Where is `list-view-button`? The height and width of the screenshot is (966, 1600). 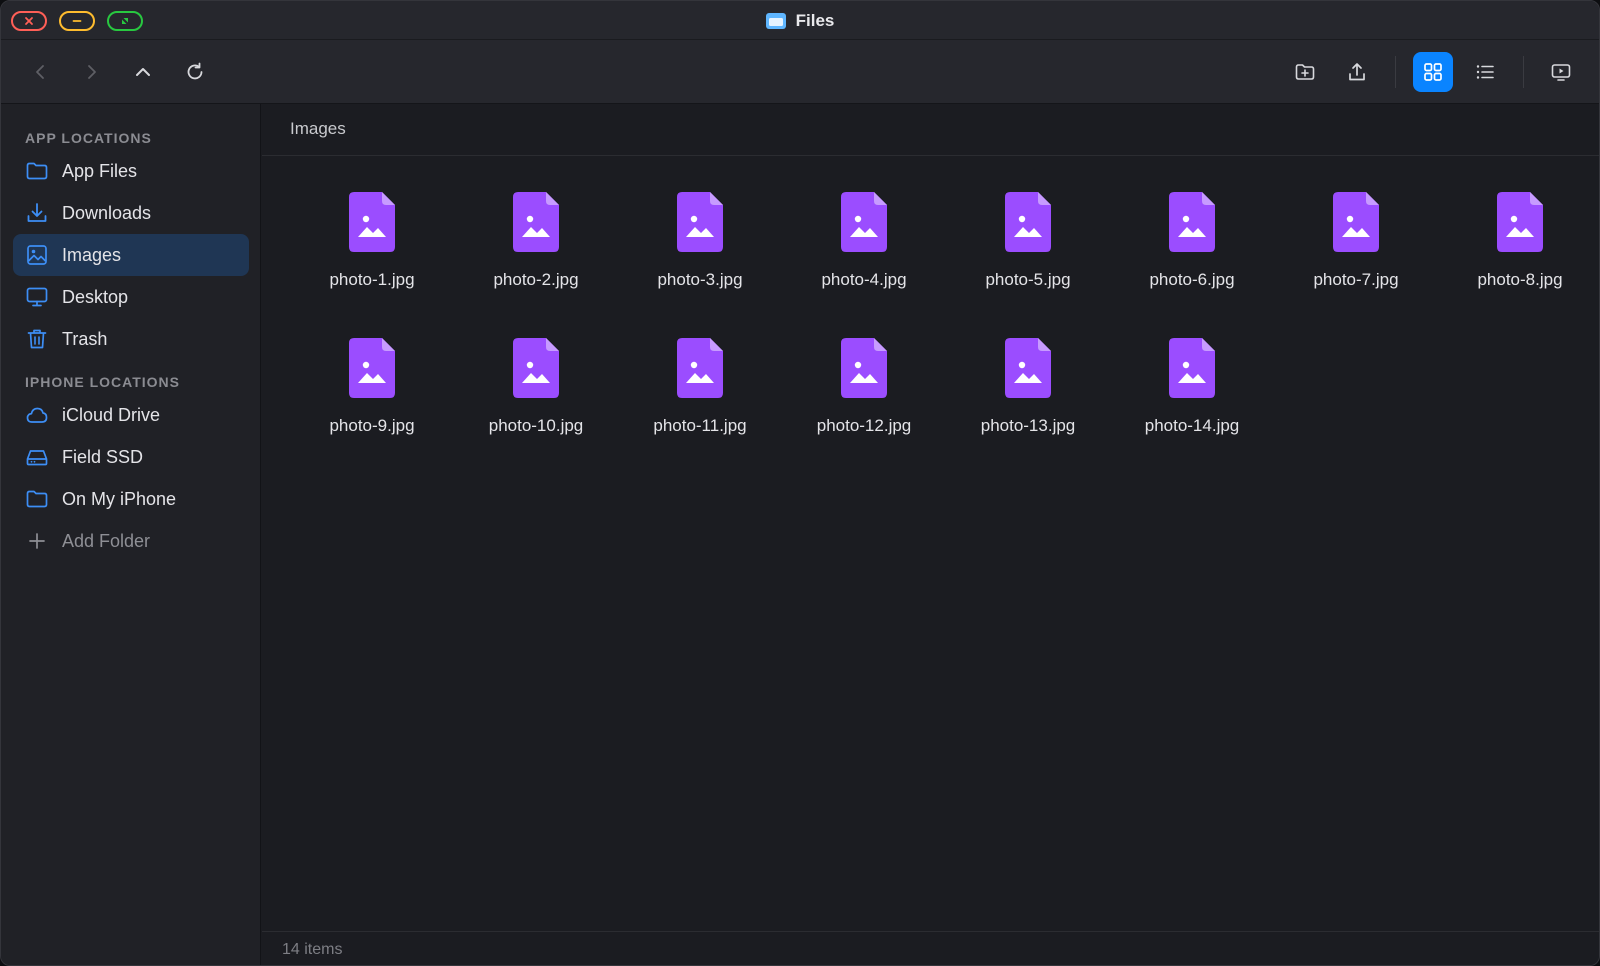 list-view-button is located at coordinates (1485, 72).